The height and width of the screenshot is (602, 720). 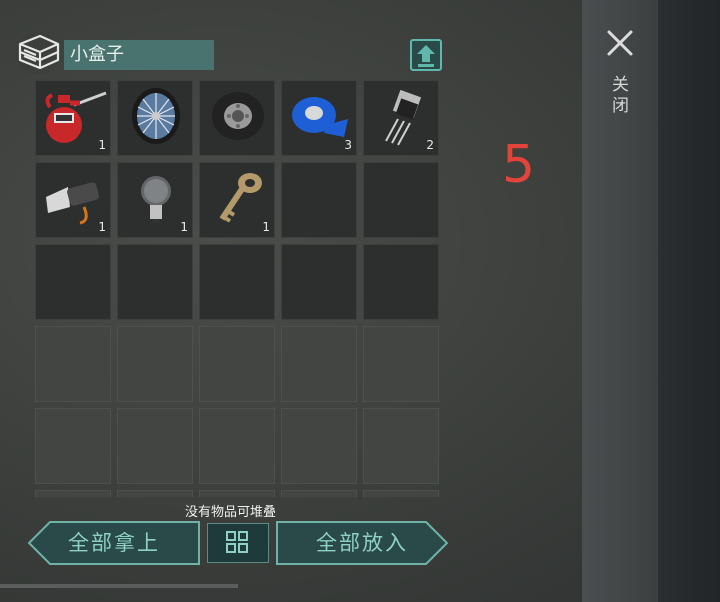 I want to click on inventory-slot-duct-tape: 3, so click(x=319, y=118).